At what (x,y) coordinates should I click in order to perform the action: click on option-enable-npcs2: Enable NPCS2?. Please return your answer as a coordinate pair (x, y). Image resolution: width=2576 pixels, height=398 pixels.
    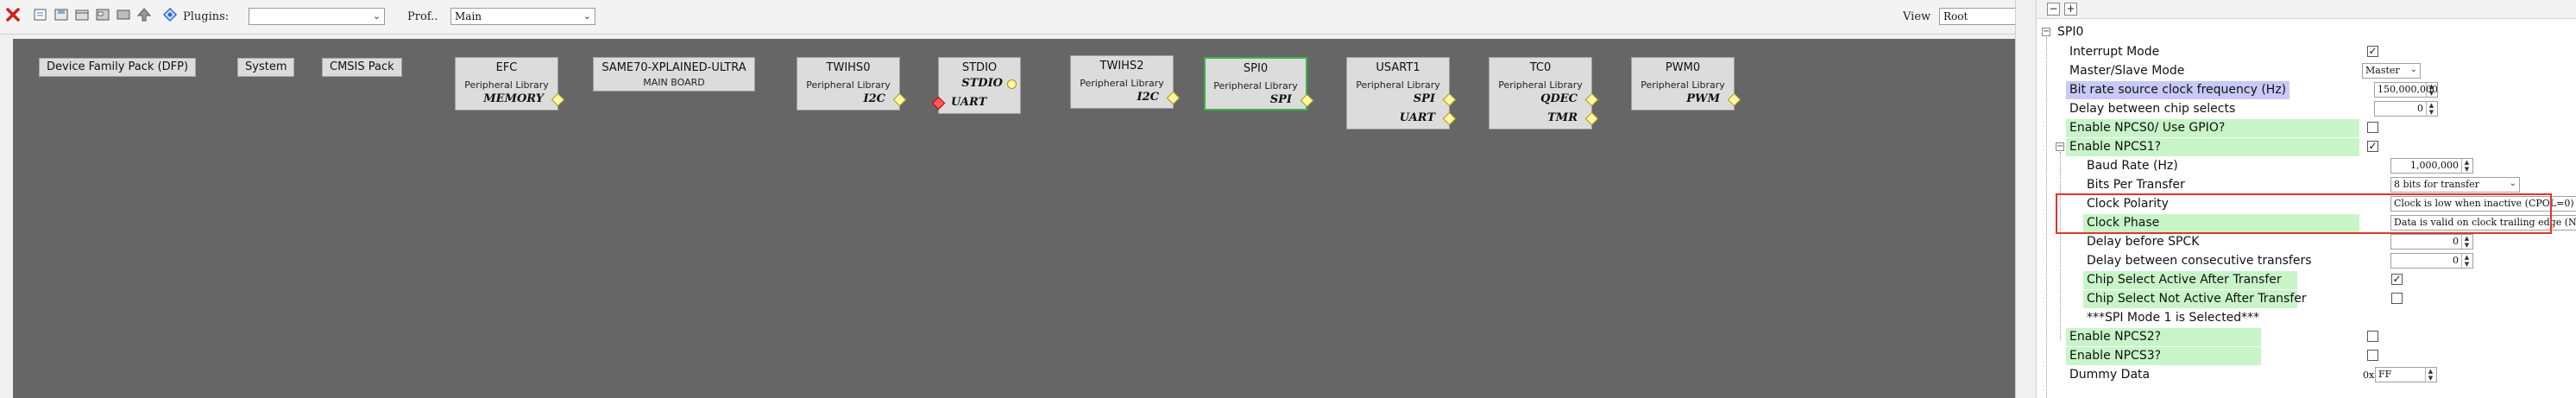
    Looking at the image, I should click on (2306, 336).